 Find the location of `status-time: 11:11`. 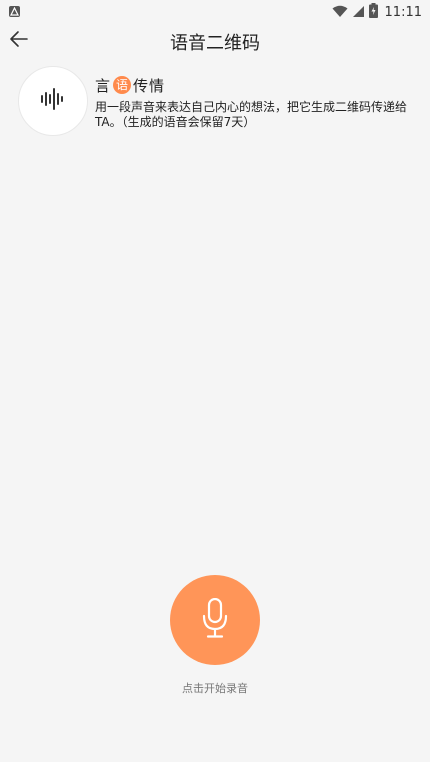

status-time: 11:11 is located at coordinates (403, 12).